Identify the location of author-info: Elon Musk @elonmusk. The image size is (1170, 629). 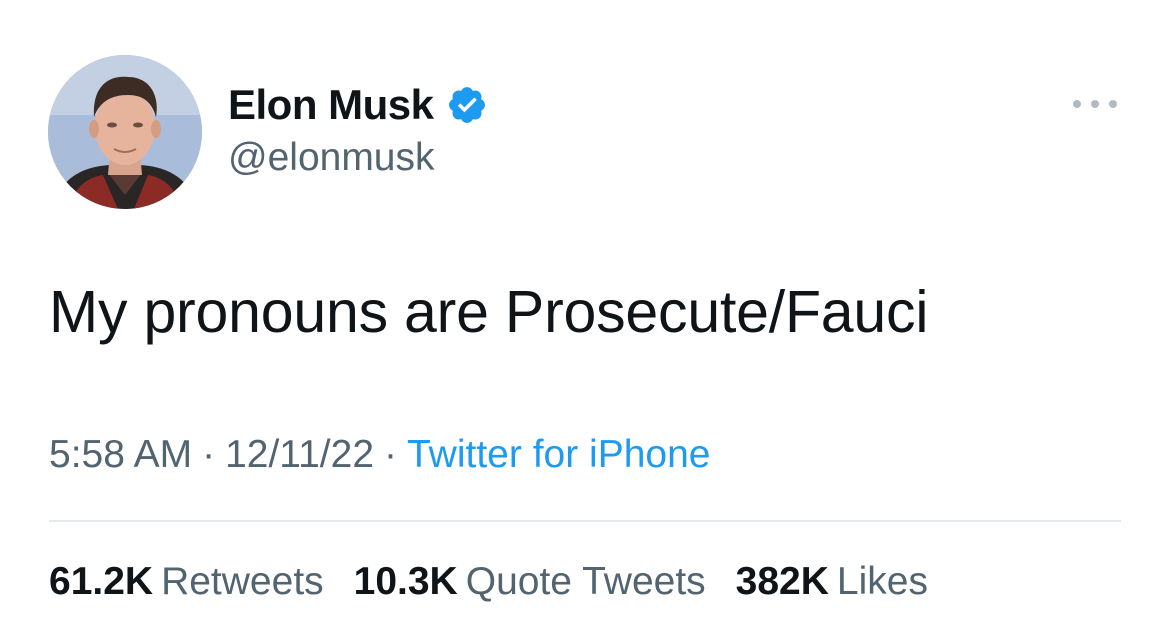
(358, 129).